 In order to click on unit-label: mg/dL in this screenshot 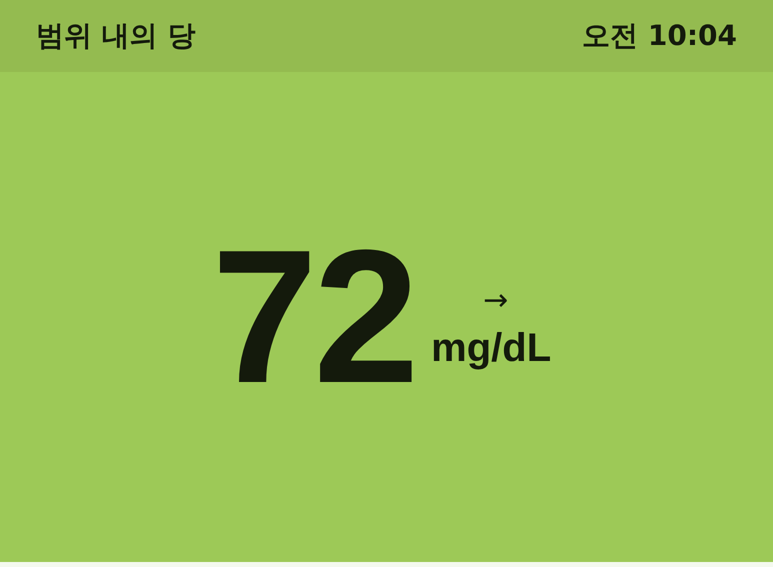, I will do `click(491, 348)`.